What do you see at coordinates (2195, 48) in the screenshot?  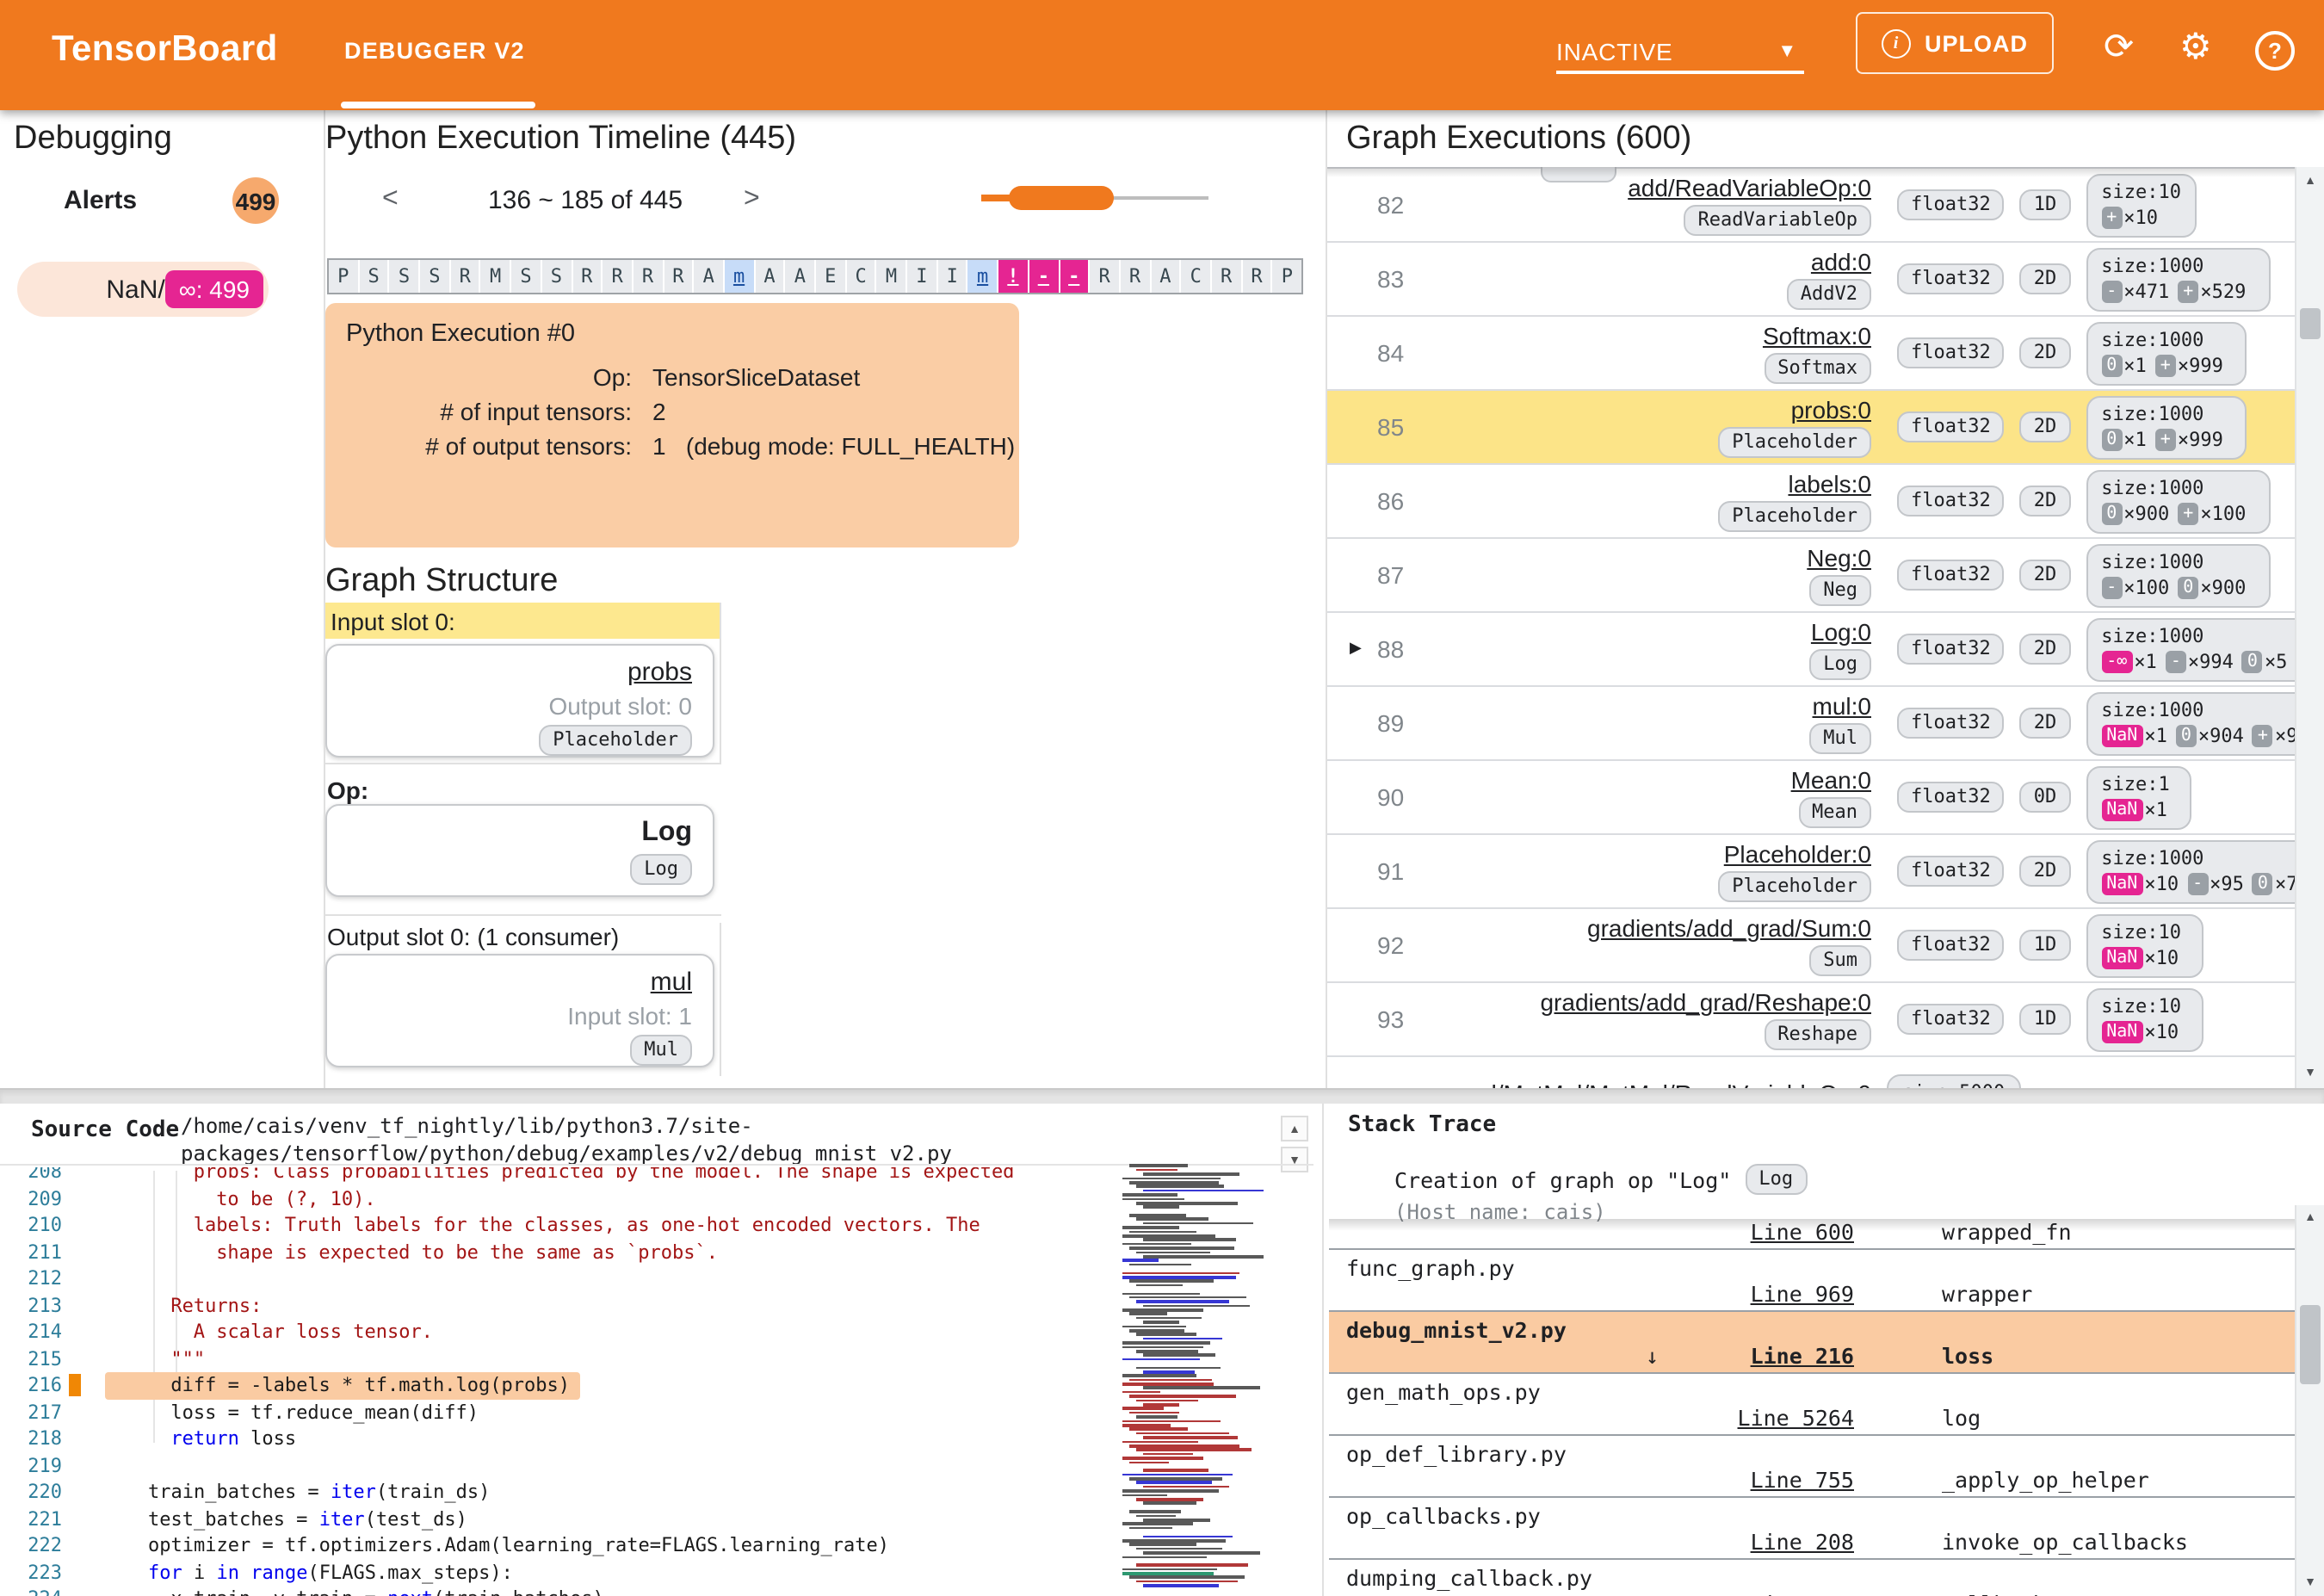 I see `gear-icon: ⚙` at bounding box center [2195, 48].